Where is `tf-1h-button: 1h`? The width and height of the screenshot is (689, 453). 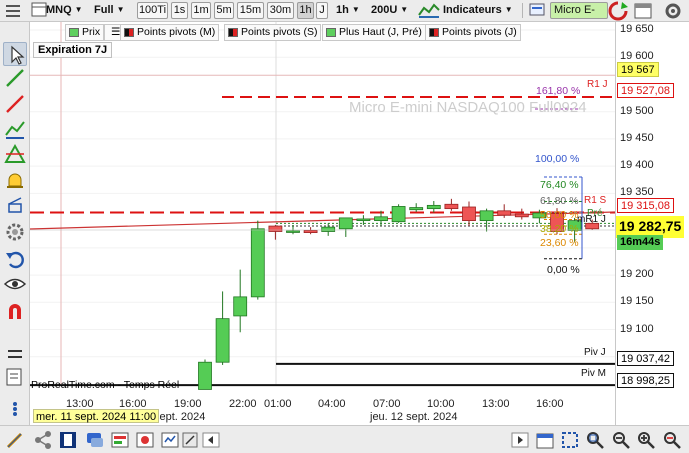
tf-1h-button: 1h is located at coordinates (305, 10).